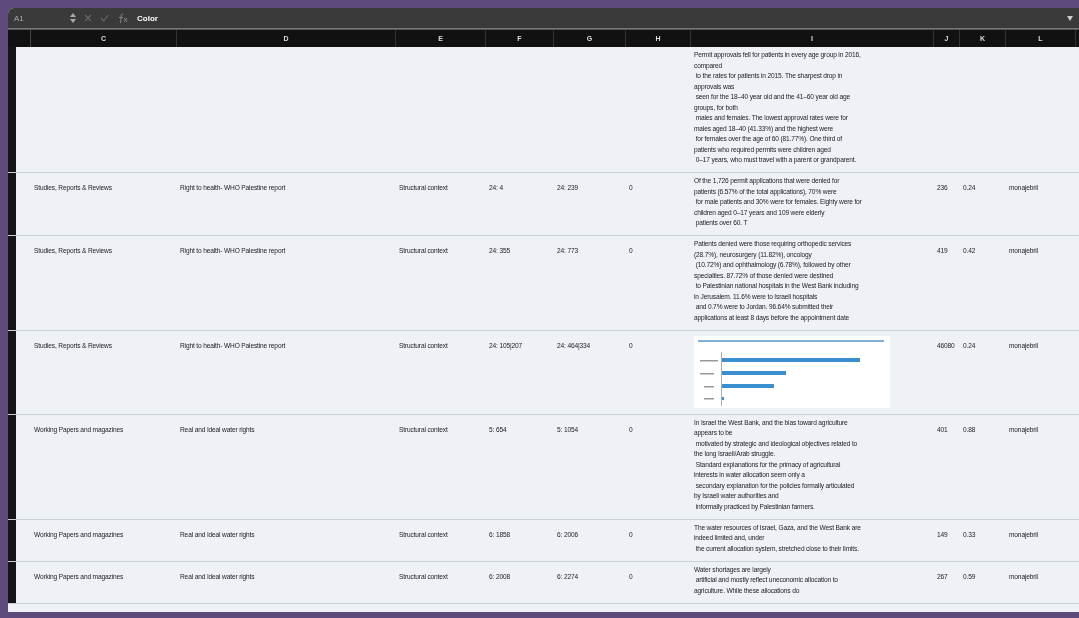  What do you see at coordinates (598, 18) in the screenshot?
I see `formula-text: Color` at bounding box center [598, 18].